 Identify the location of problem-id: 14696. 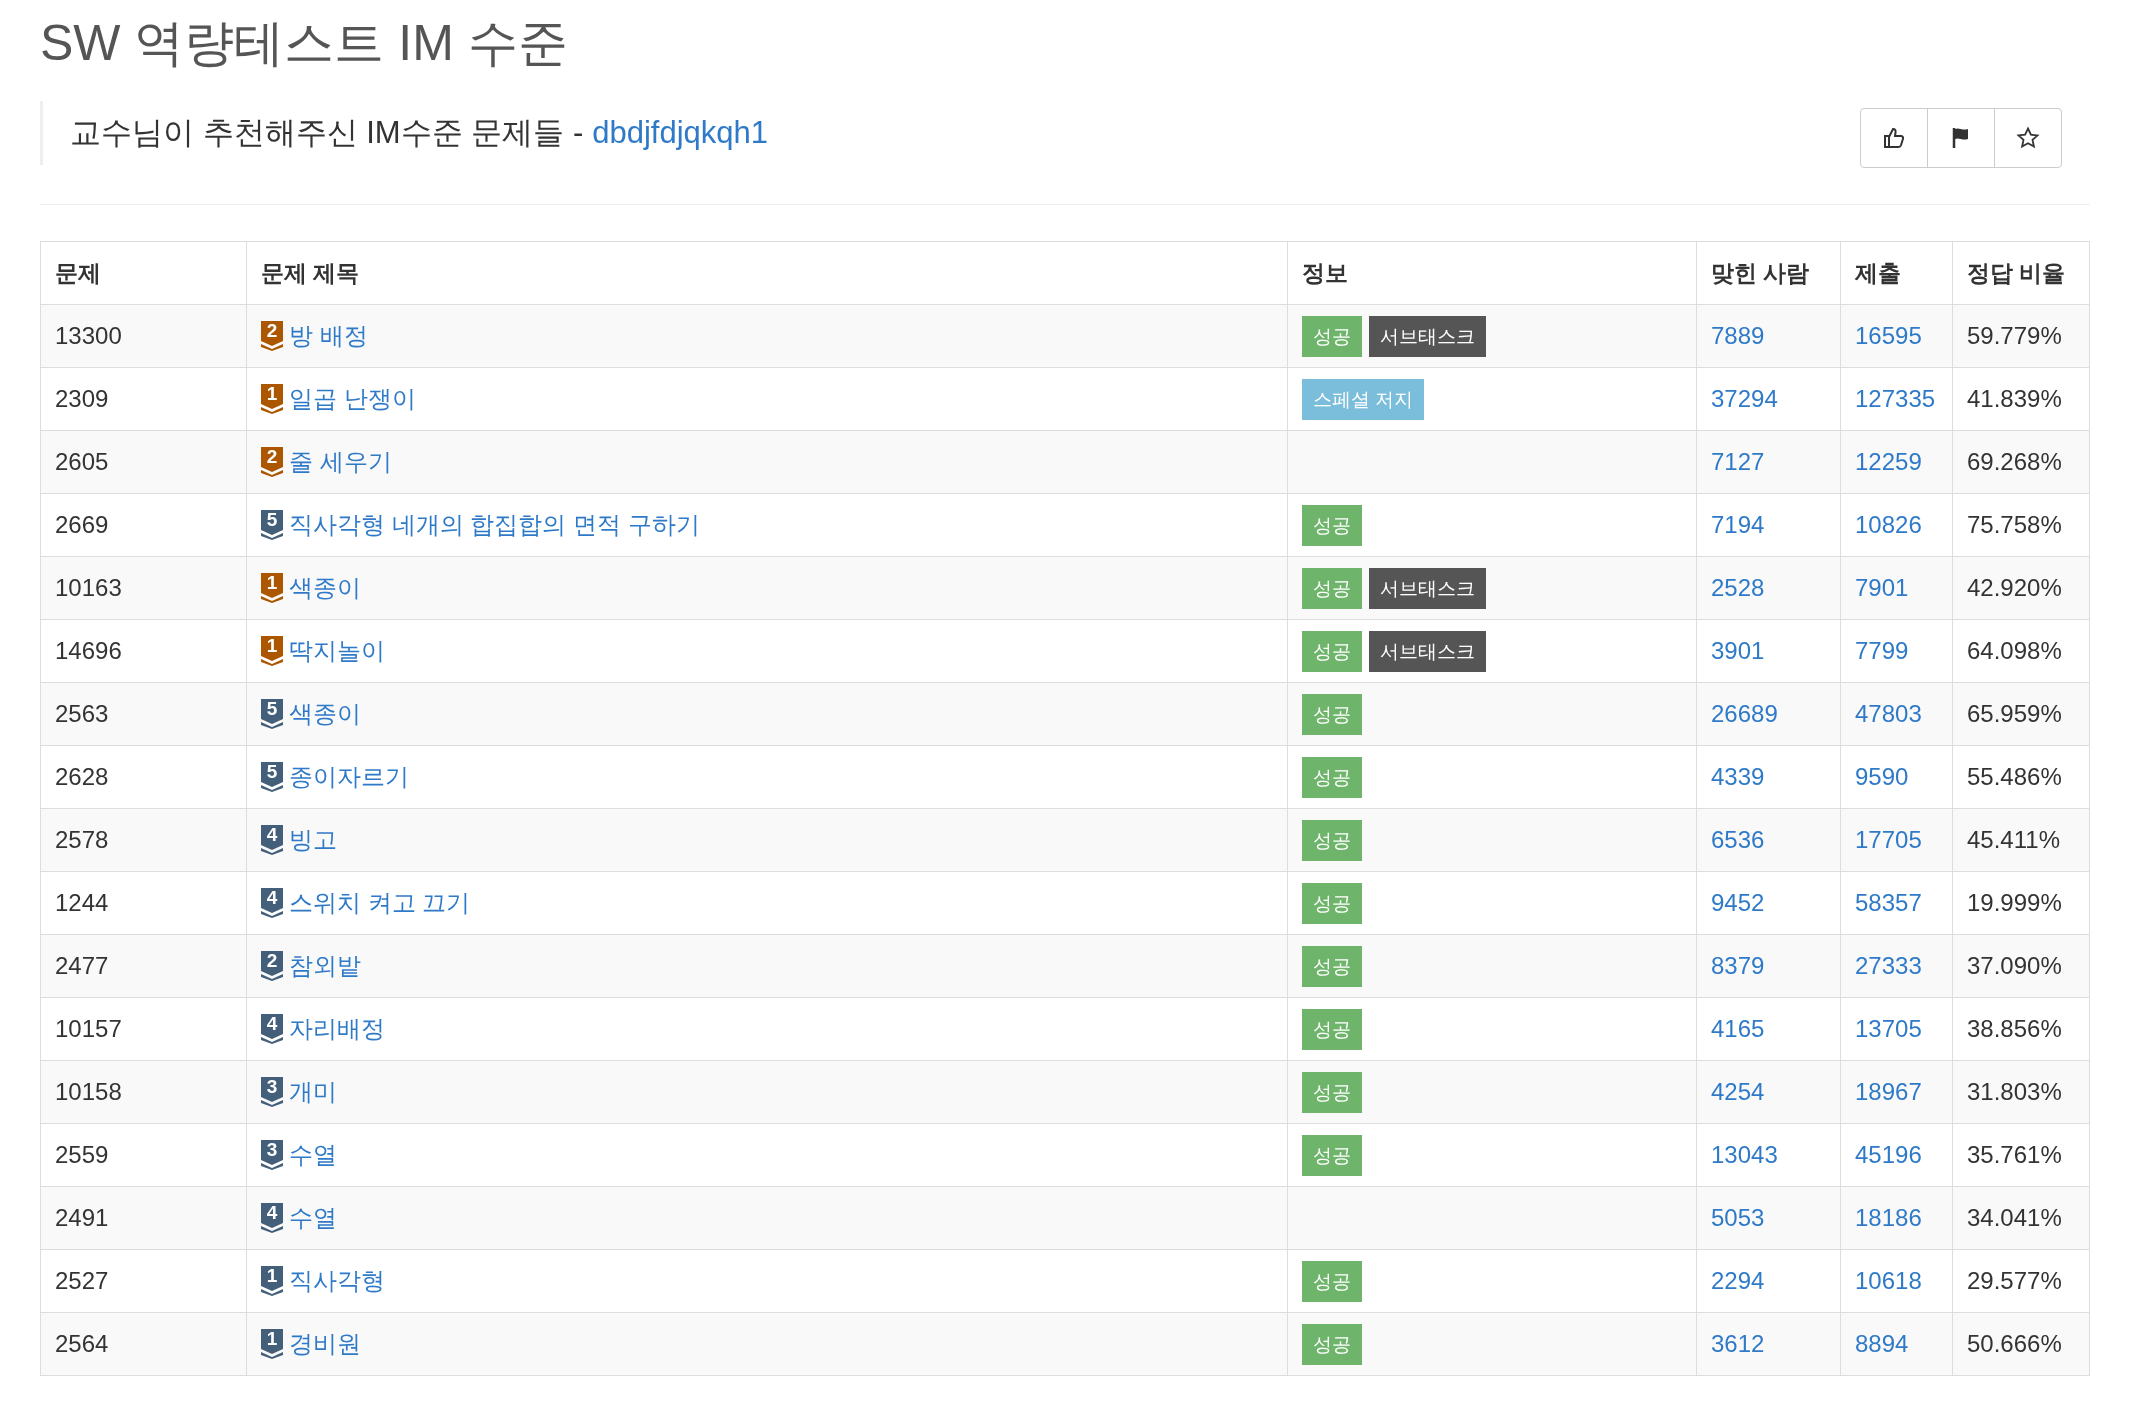
(143, 651).